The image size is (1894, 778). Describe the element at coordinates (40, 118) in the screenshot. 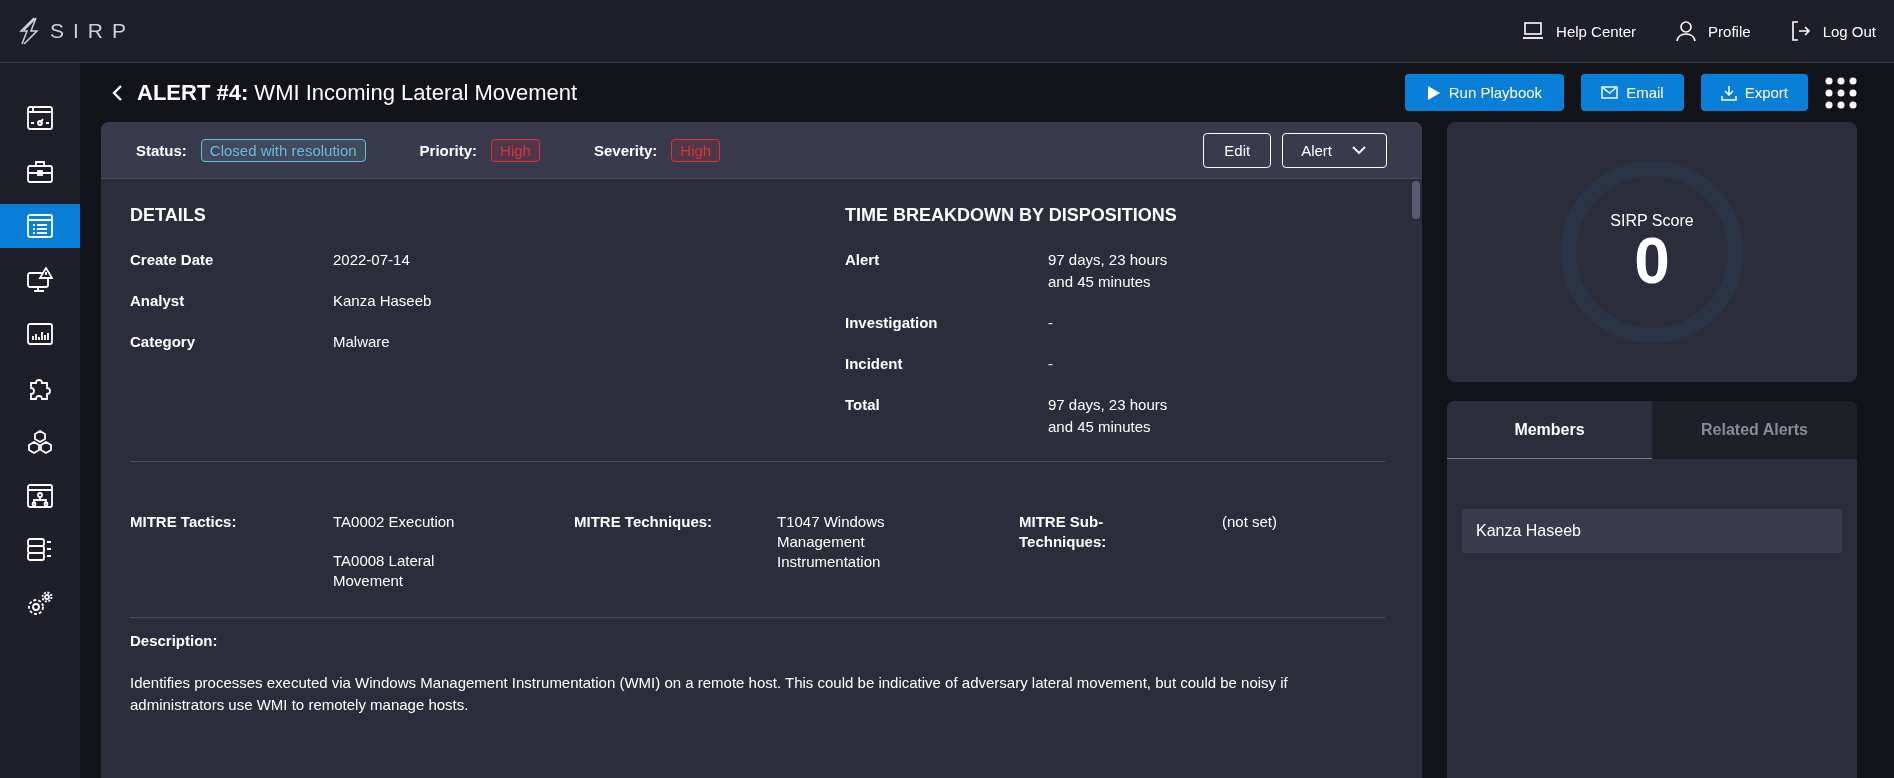

I see `gauge-window-icon` at that location.